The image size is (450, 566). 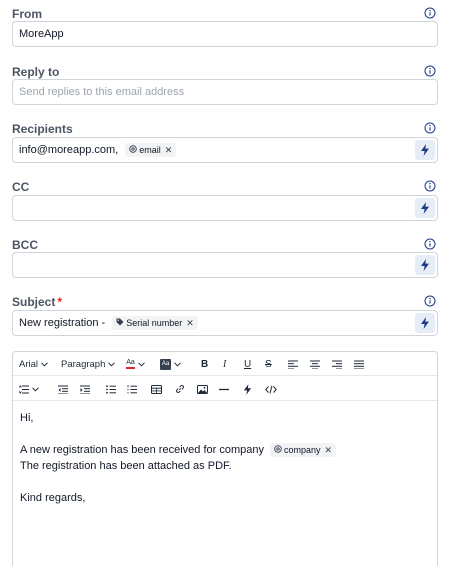 What do you see at coordinates (102, 92) in the screenshot?
I see `reply-to-placeholder: Send replies to this email address` at bounding box center [102, 92].